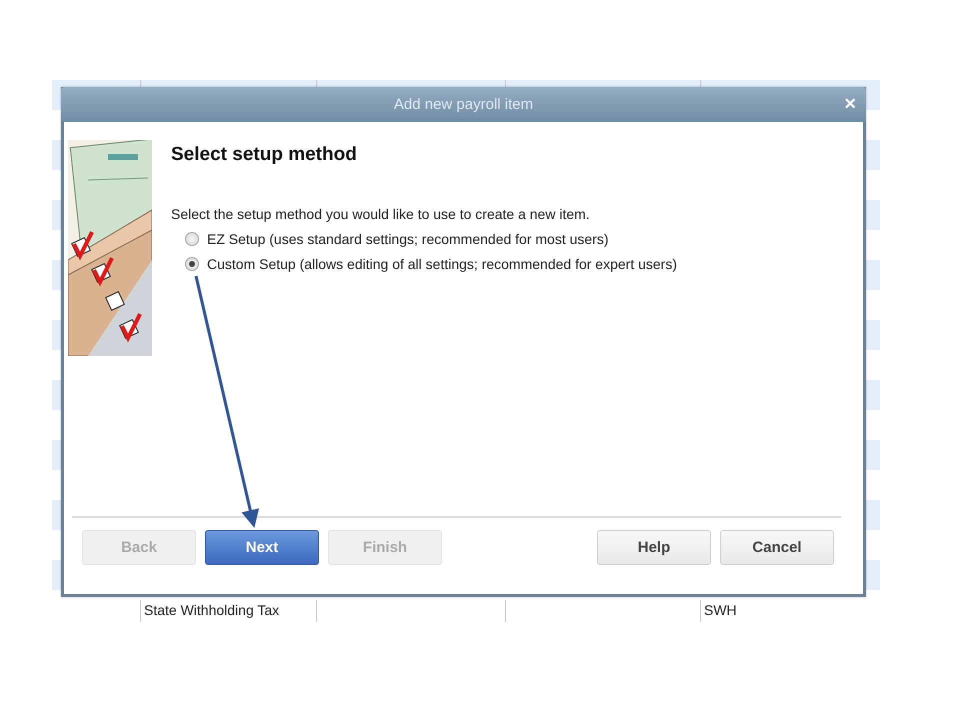 This screenshot has height=720, width=960. I want to click on radio-label: Custom Setup (allows editing of all settings; recommended for expert users), so click(442, 264).